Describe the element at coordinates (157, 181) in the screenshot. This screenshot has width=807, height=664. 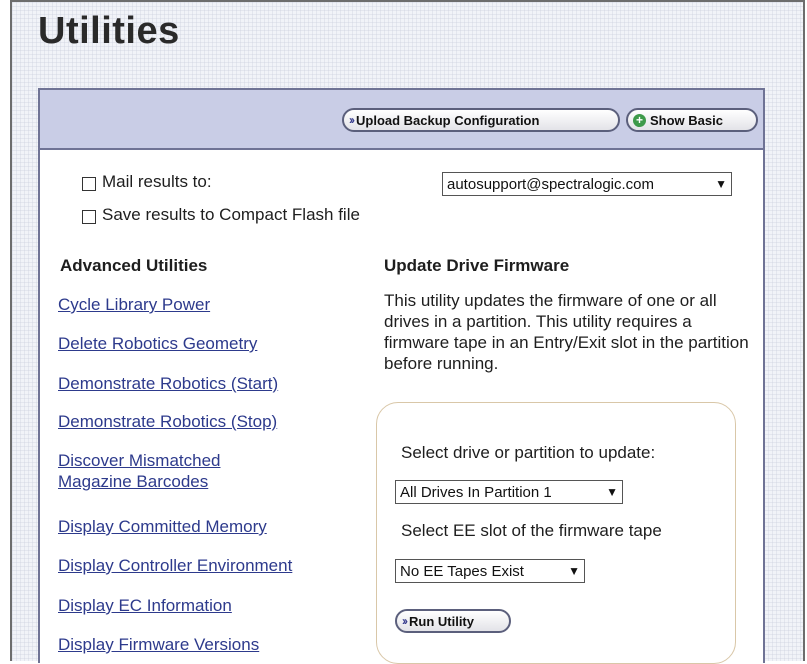
I see `mail-results-label: Mail results to:` at that location.